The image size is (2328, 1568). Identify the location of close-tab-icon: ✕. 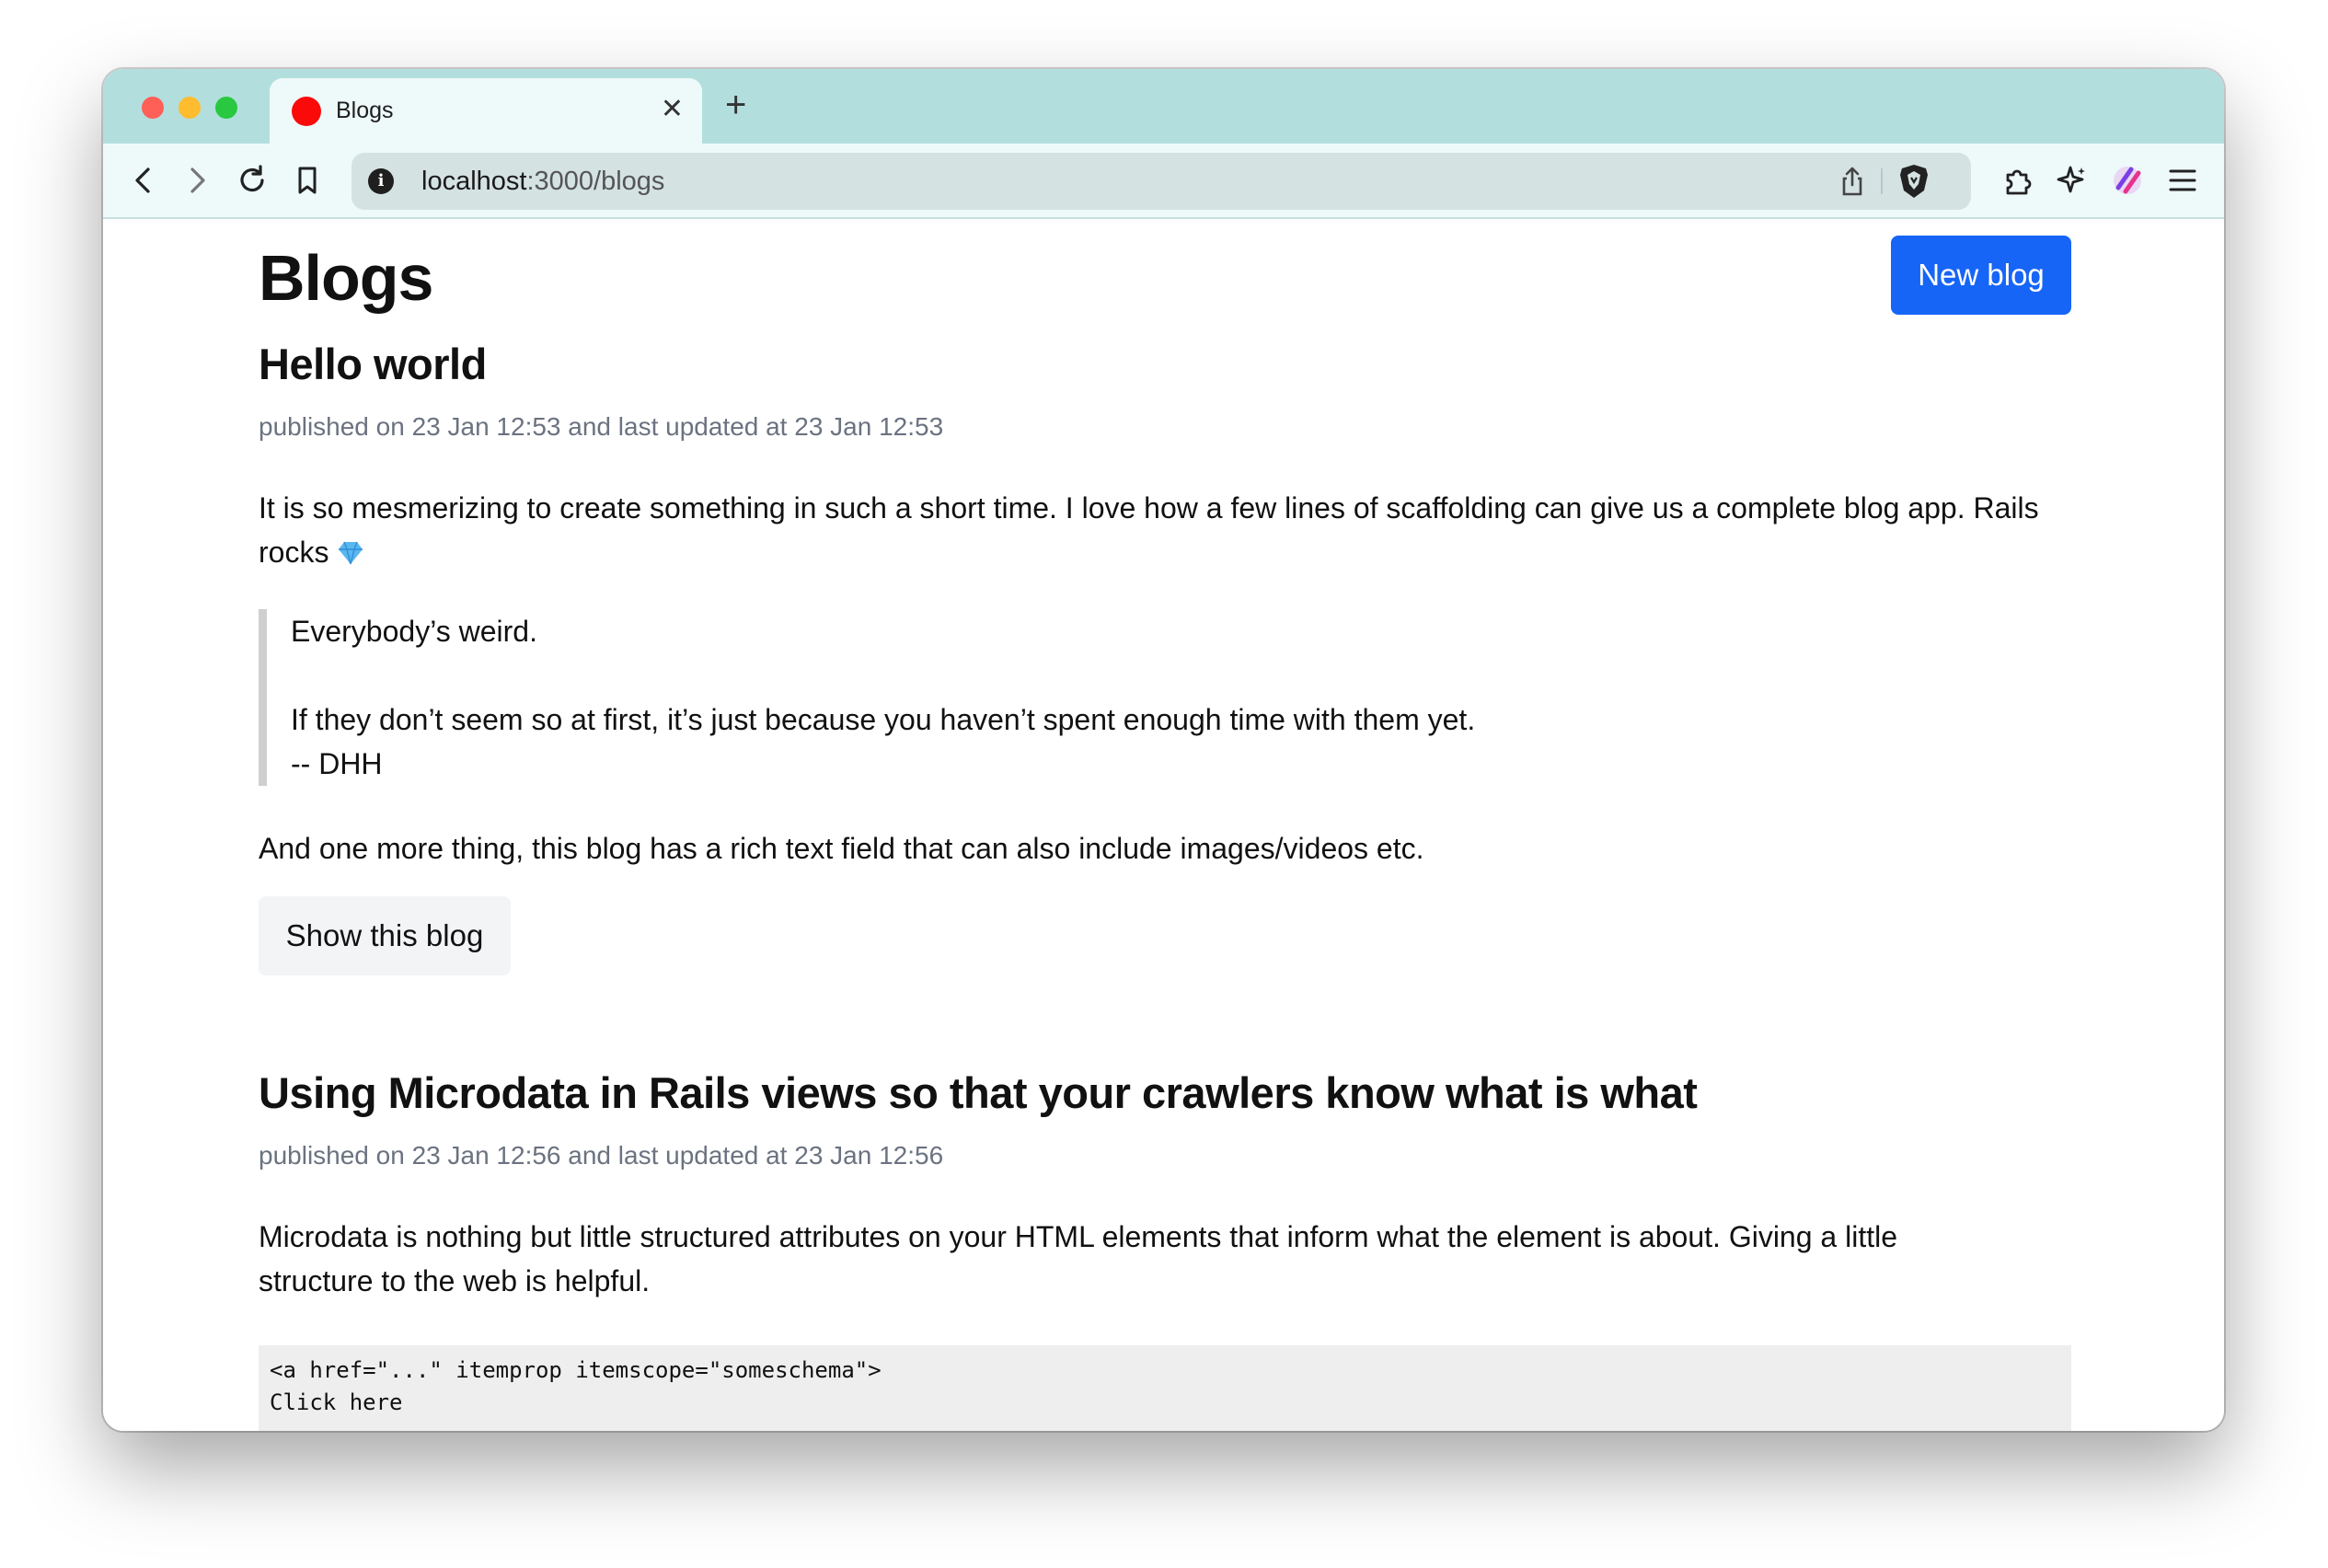
(672, 109).